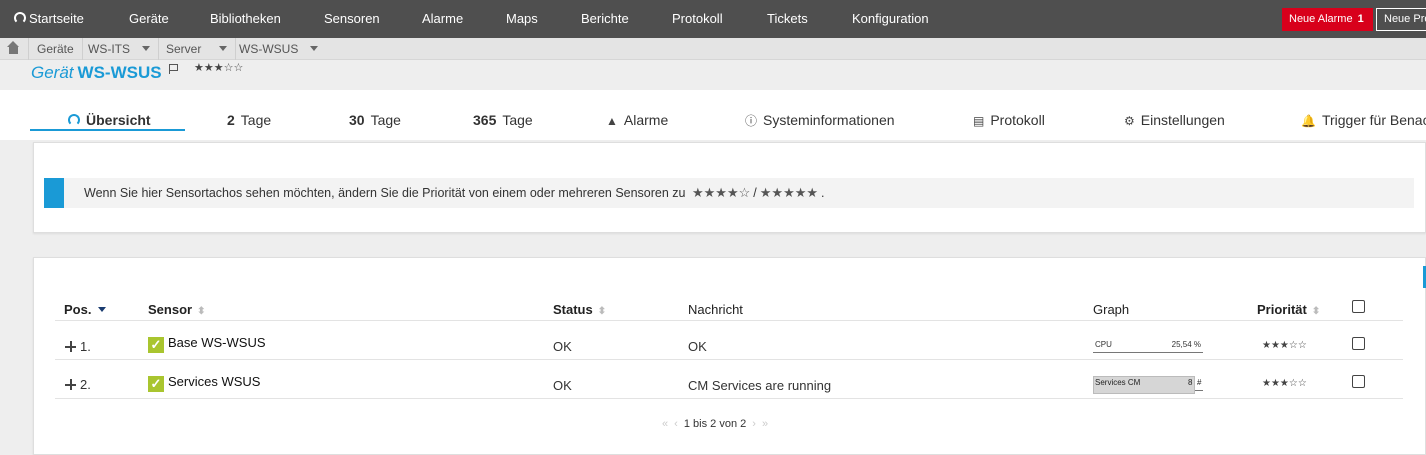 Image resolution: width=1426 pixels, height=455 pixels. I want to click on tab-settings: ⚙ Einstellungen, so click(1174, 120).